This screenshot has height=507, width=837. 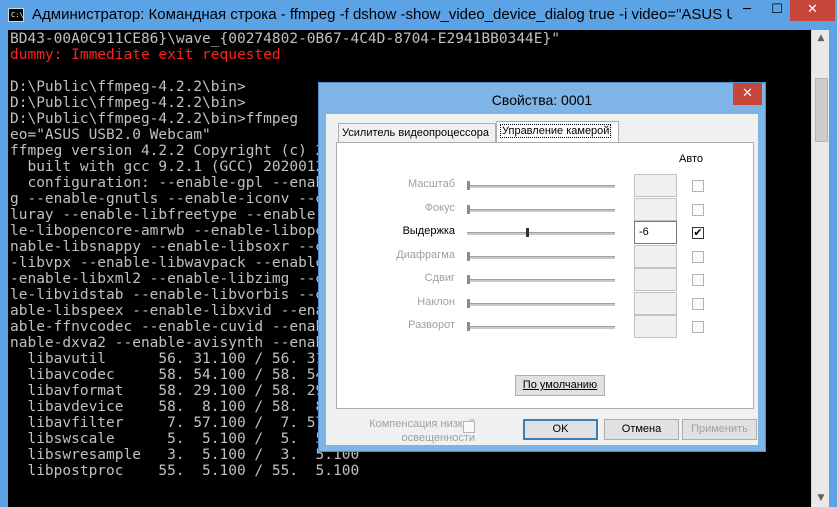 I want to click on console-line: libswscale 5. 5.100 / 5. 5.100, so click(x=185, y=439).